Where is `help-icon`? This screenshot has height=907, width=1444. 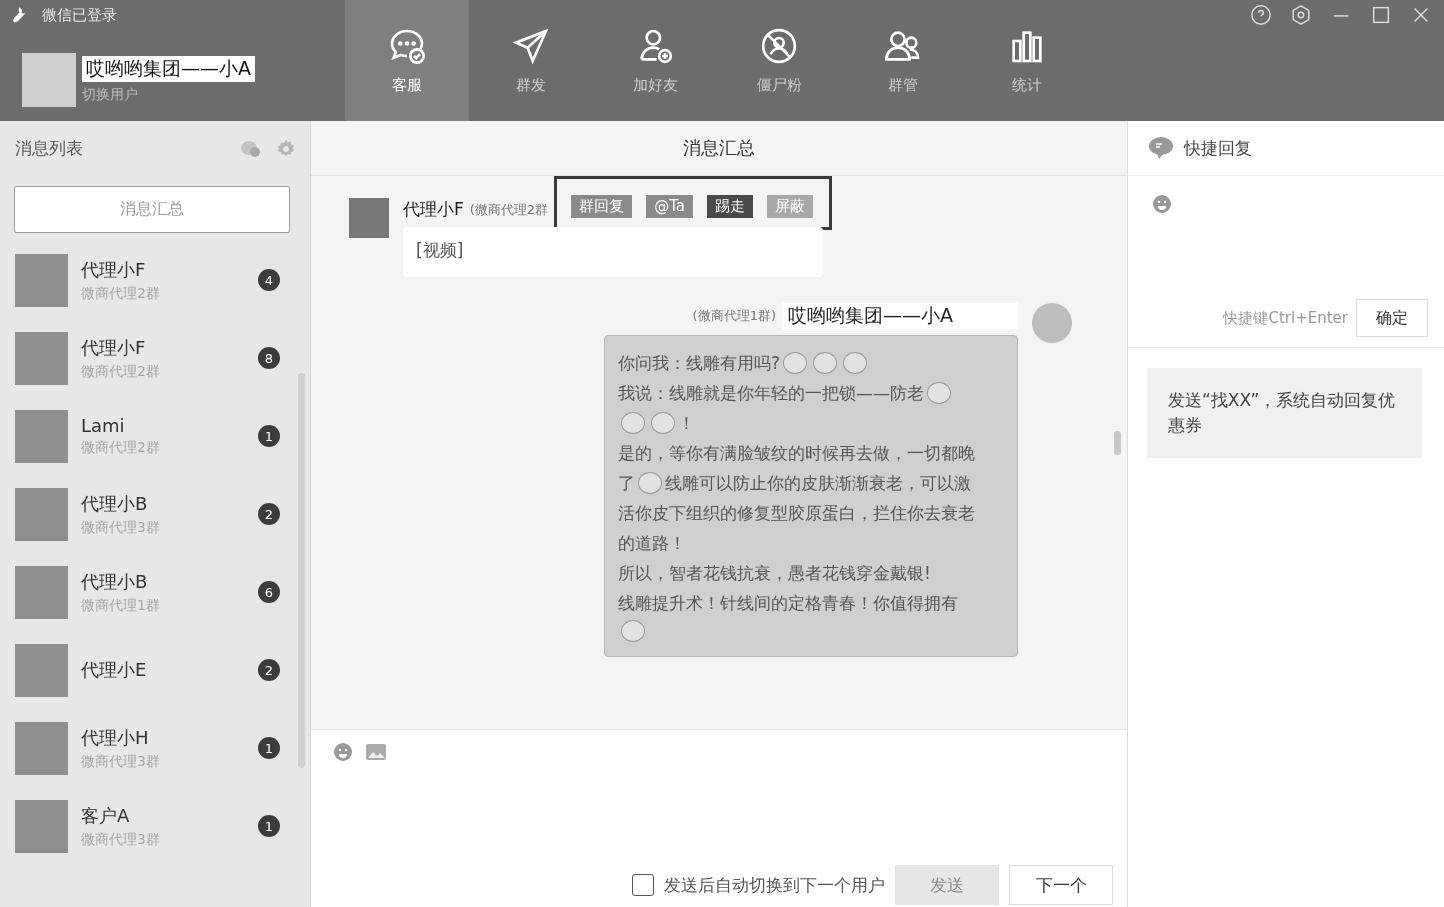
help-icon is located at coordinates (1261, 15).